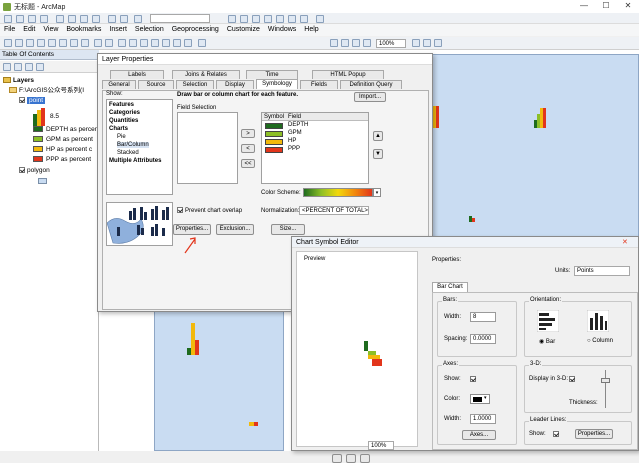 The height and width of the screenshot is (463, 639). I want to click on renderer-item: Categories, so click(124, 113).